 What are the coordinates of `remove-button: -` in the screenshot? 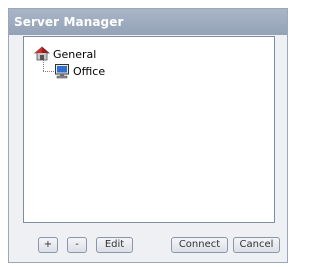 It's located at (77, 245).